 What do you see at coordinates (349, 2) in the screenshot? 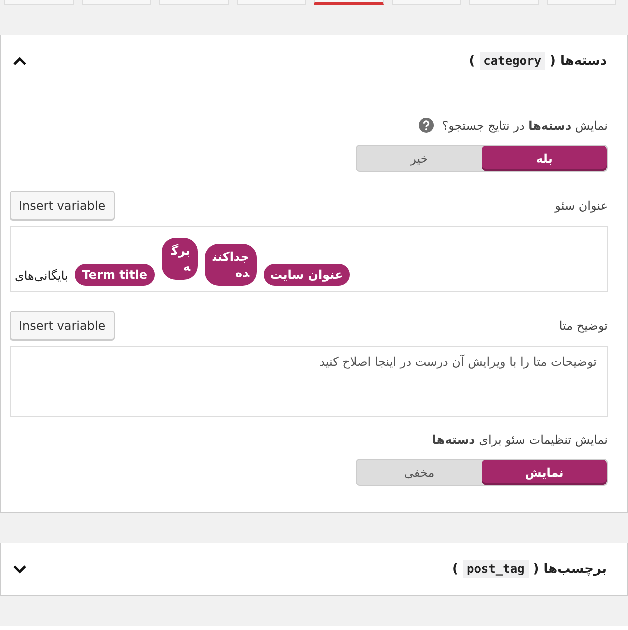
I see `tab` at bounding box center [349, 2].